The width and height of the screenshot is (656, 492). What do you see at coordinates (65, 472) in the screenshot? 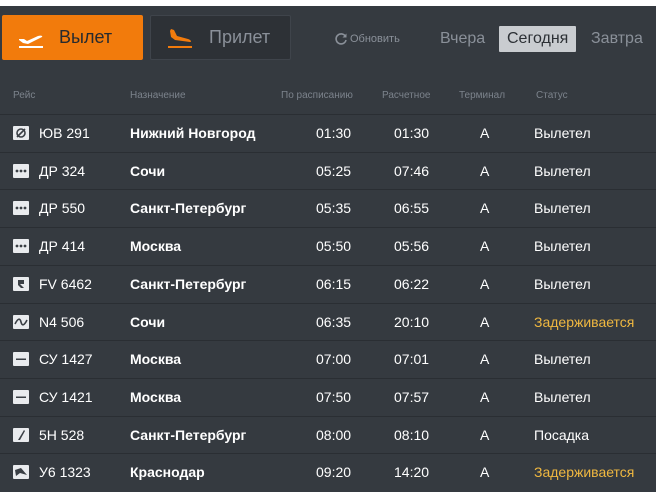
I see `flight-number: У6 1323` at bounding box center [65, 472].